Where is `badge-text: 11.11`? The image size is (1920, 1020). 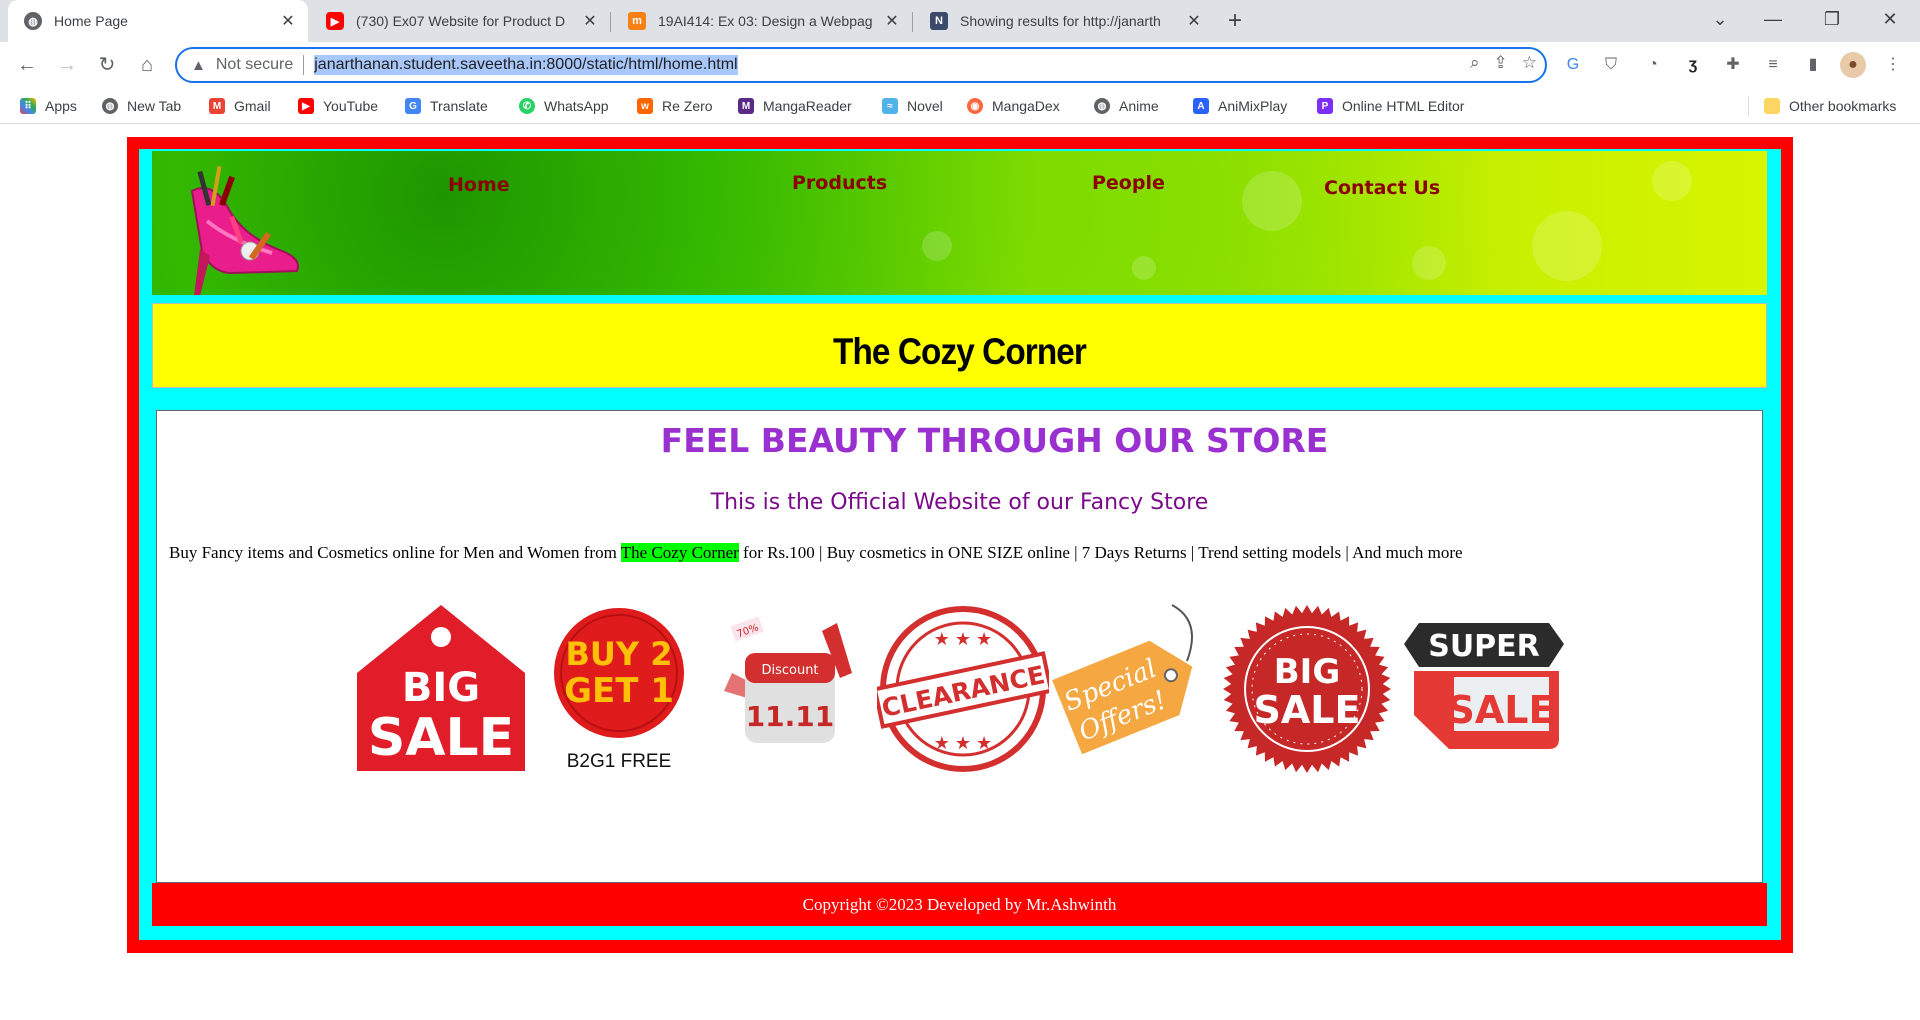
badge-text: 11.11 is located at coordinates (790, 716).